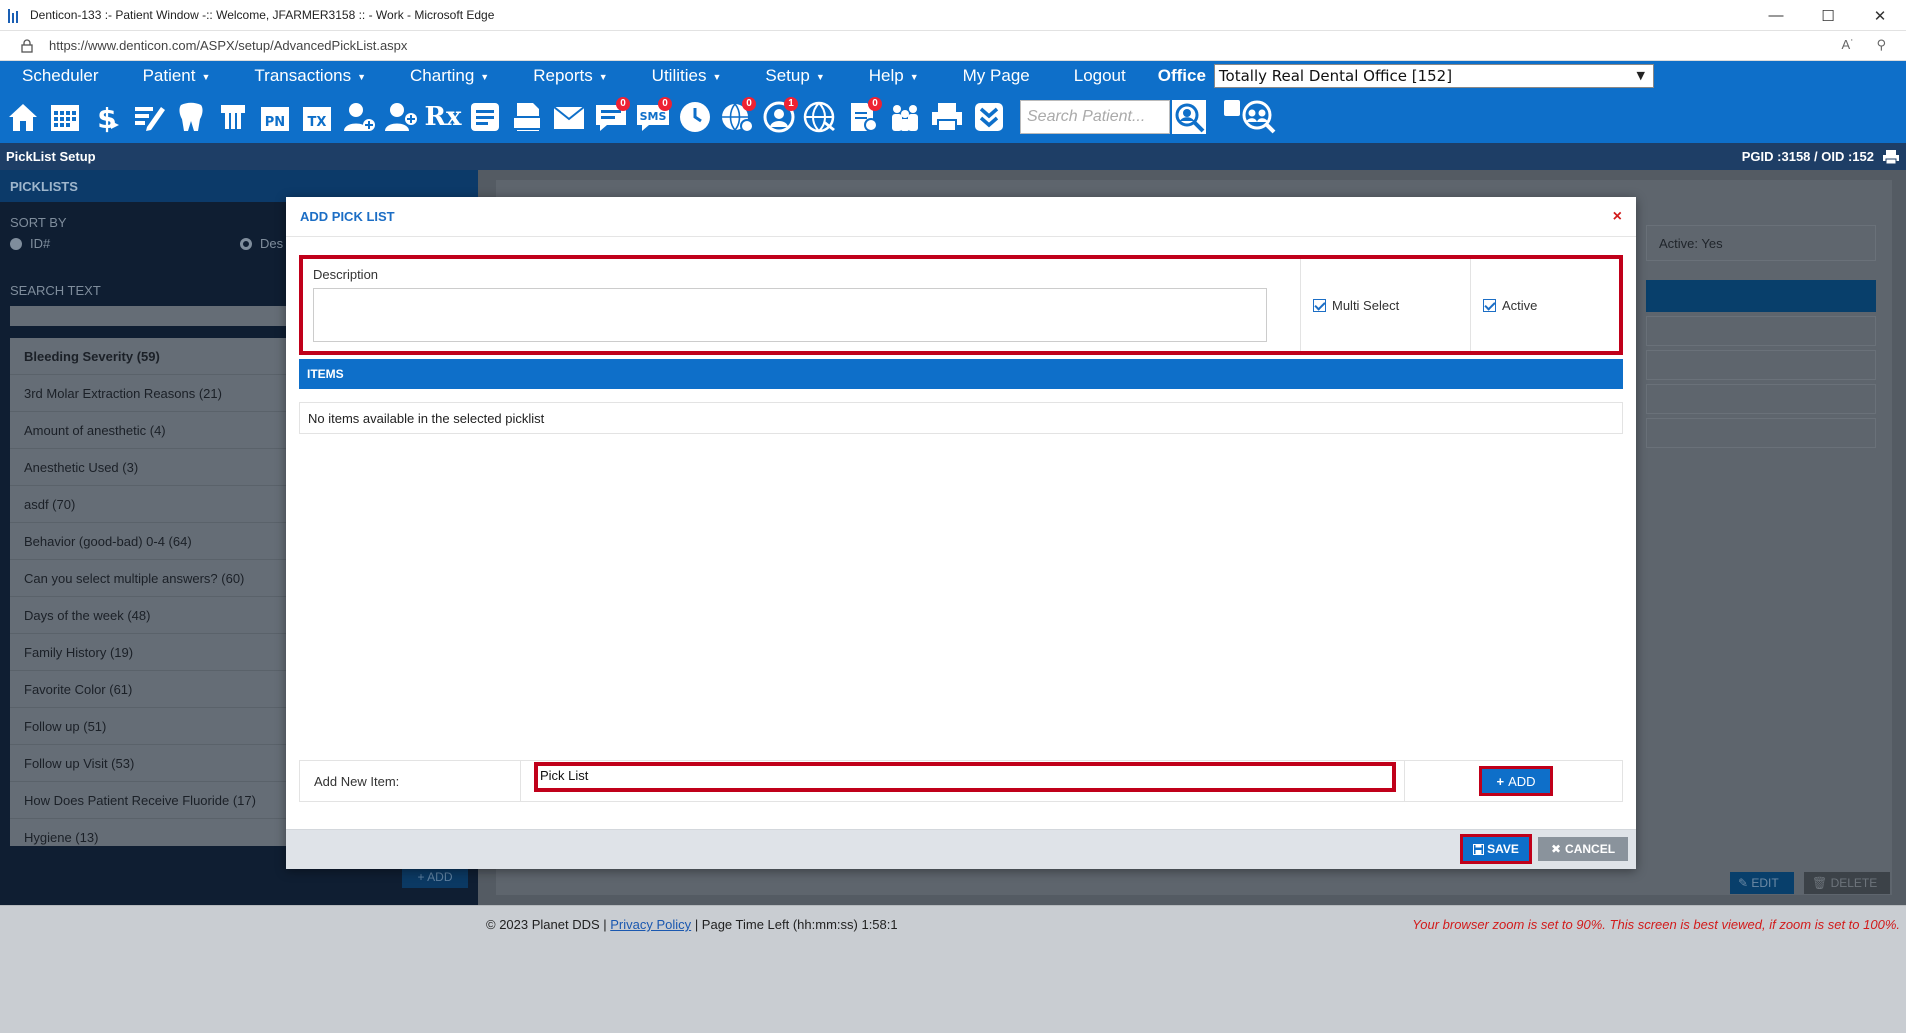 Image resolution: width=1906 pixels, height=1033 pixels. What do you see at coordinates (989, 117) in the screenshot?
I see `collapse-icon` at bounding box center [989, 117].